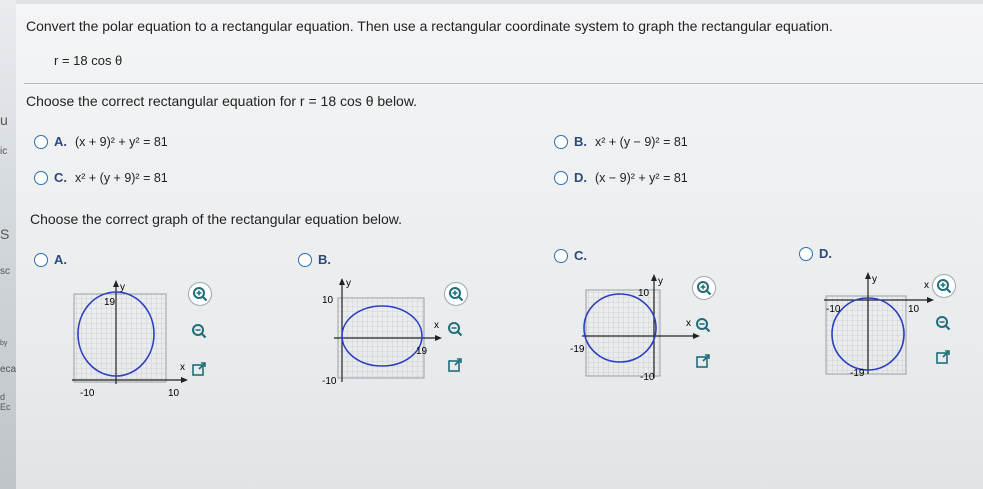 The image size is (983, 489). Describe the element at coordinates (876, 324) in the screenshot. I see `graph-d: y x -10 10 -19` at that location.